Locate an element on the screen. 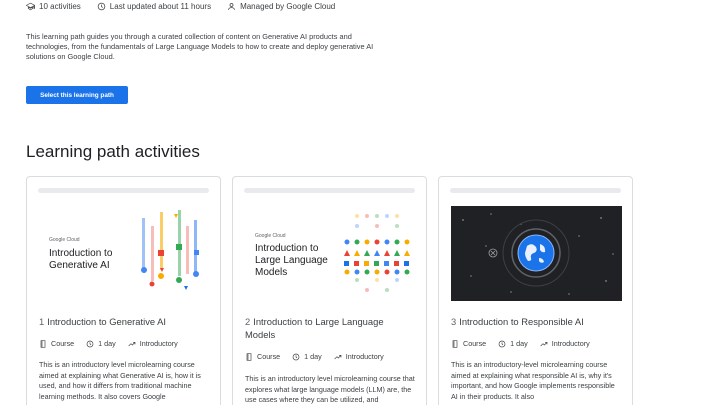 This screenshot has width=720, height=405. card-thumbnail-responsible-ai is located at coordinates (536, 253).